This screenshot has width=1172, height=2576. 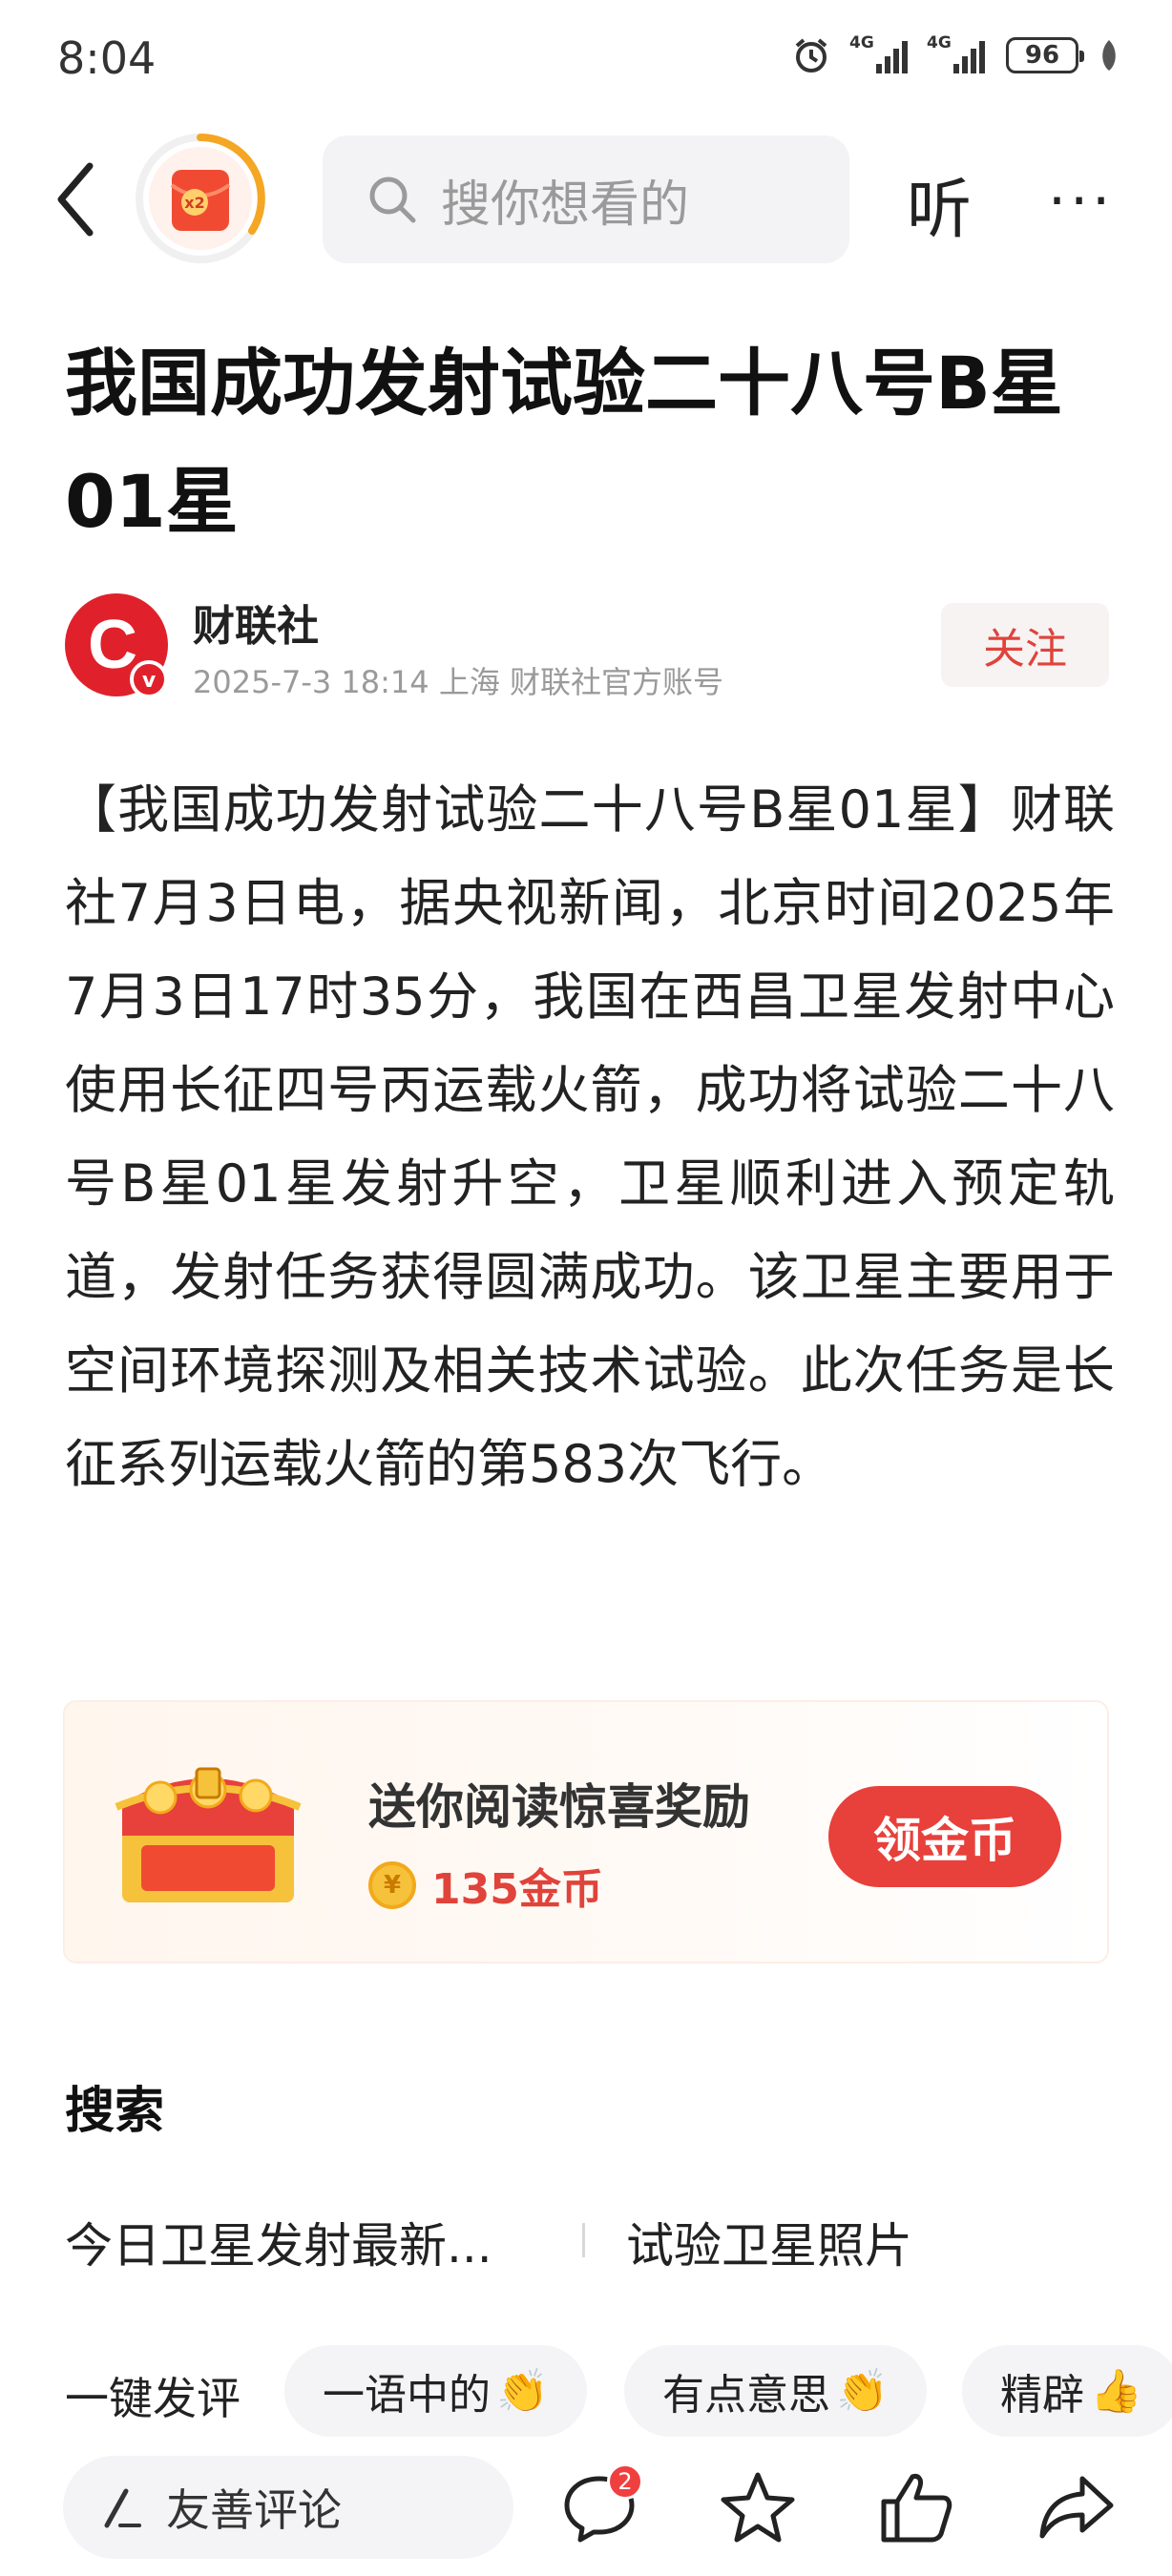 What do you see at coordinates (256, 622) in the screenshot?
I see `author-name: 财联社` at bounding box center [256, 622].